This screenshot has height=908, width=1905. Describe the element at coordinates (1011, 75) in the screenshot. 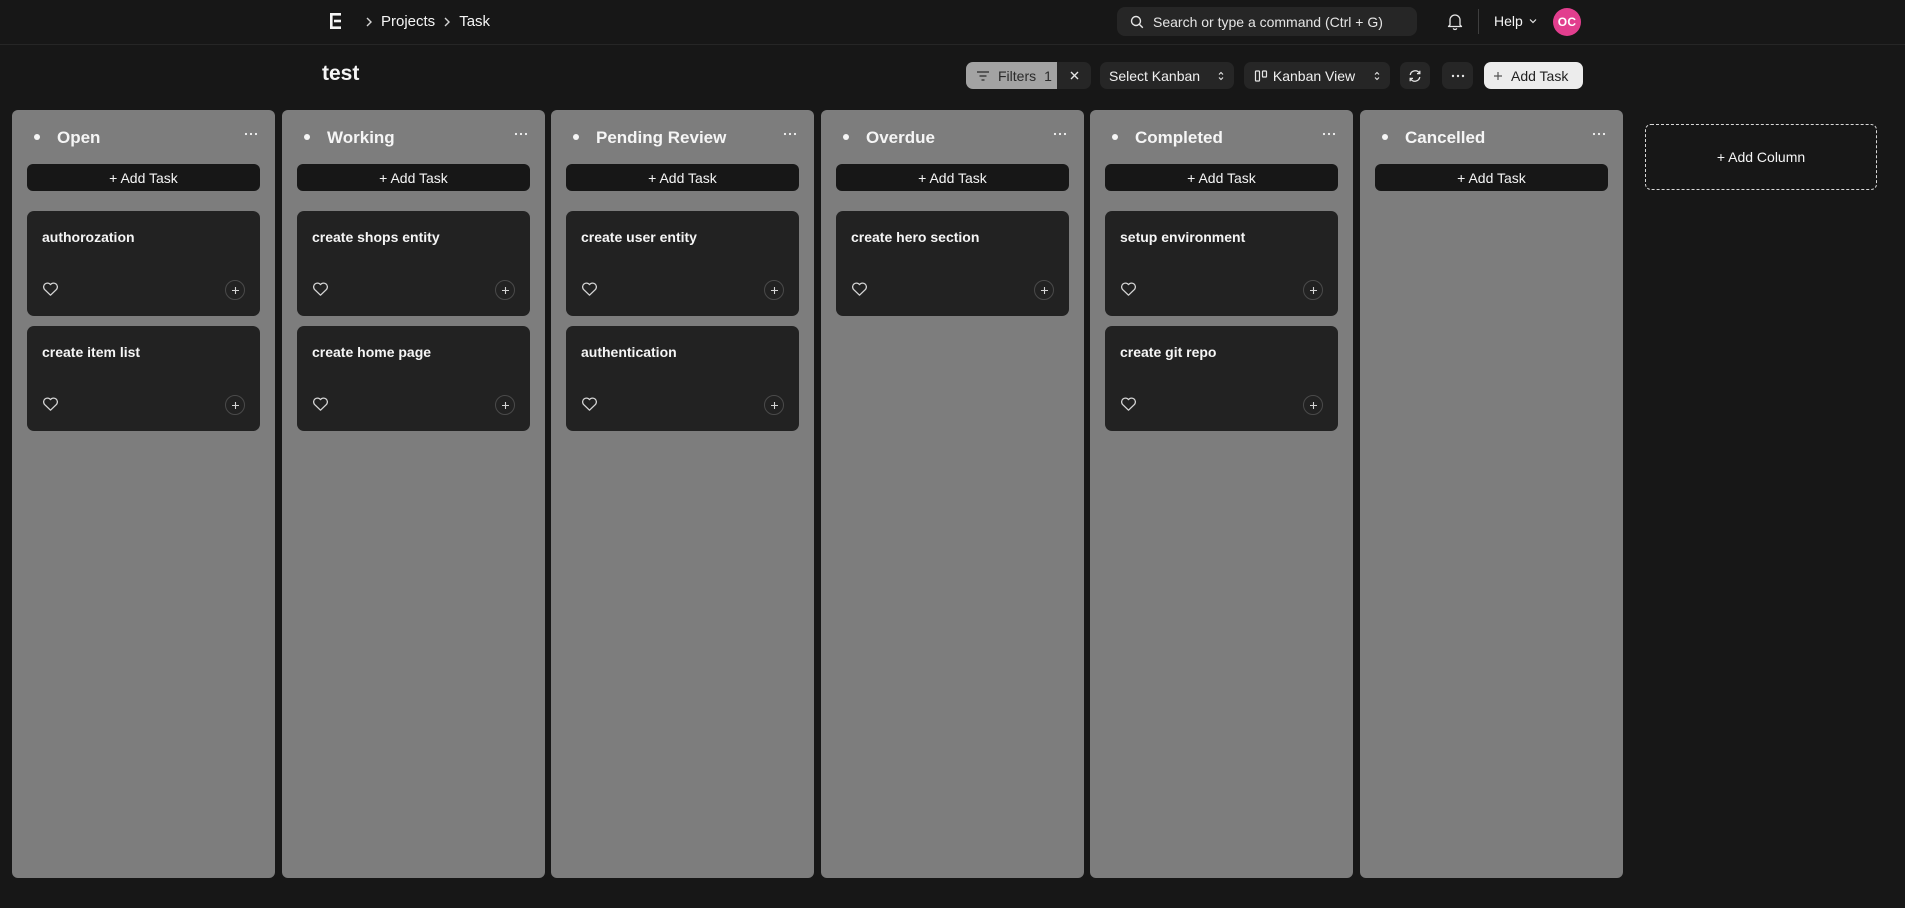

I see `filters-button: Filters 1` at that location.